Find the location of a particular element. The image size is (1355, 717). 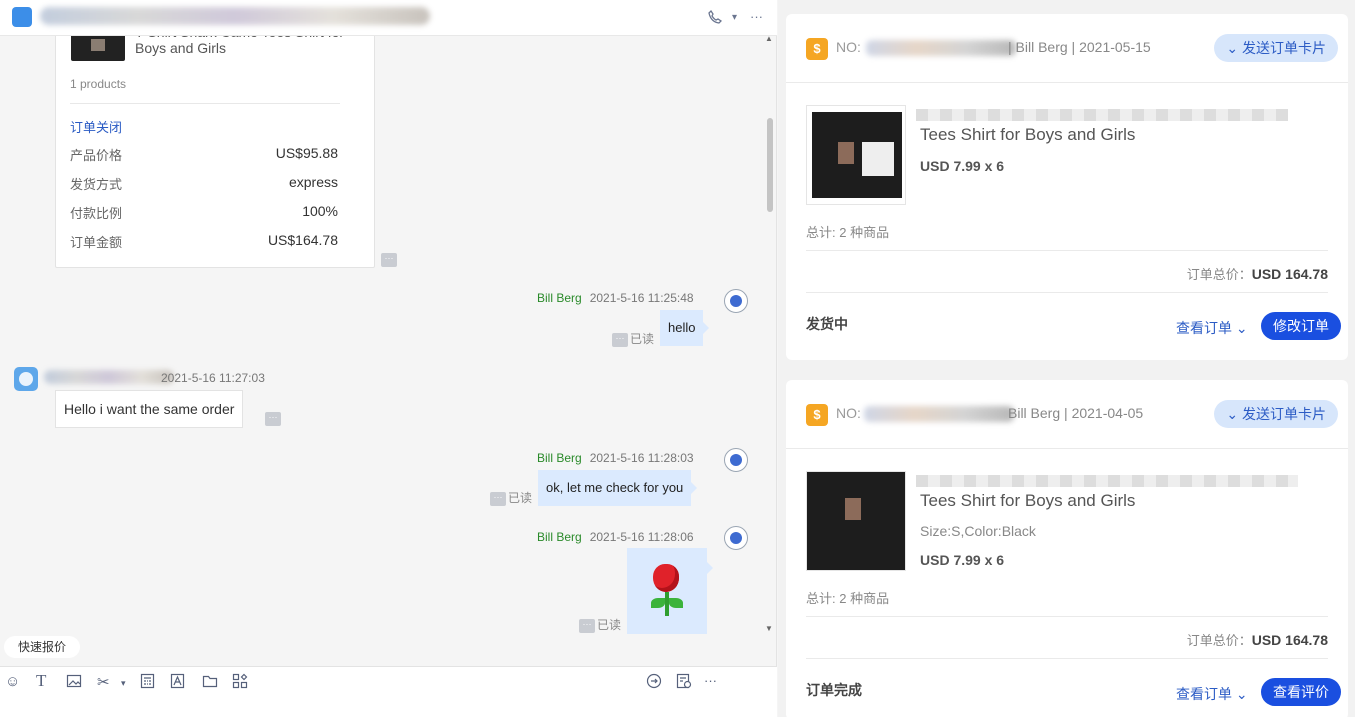

apps-icon is located at coordinates (240, 683).